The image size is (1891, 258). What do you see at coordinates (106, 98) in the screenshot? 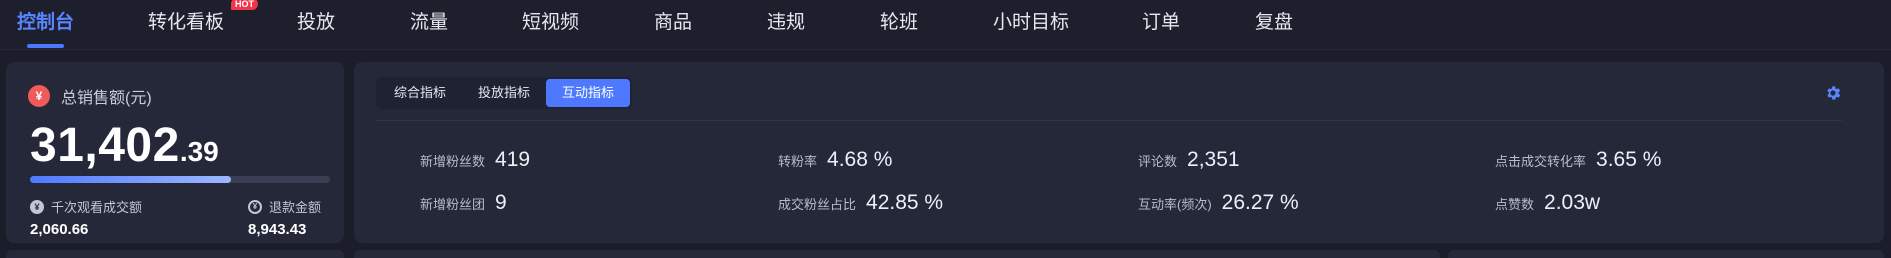
I see `sales-title: 总销售额(元)` at bounding box center [106, 98].